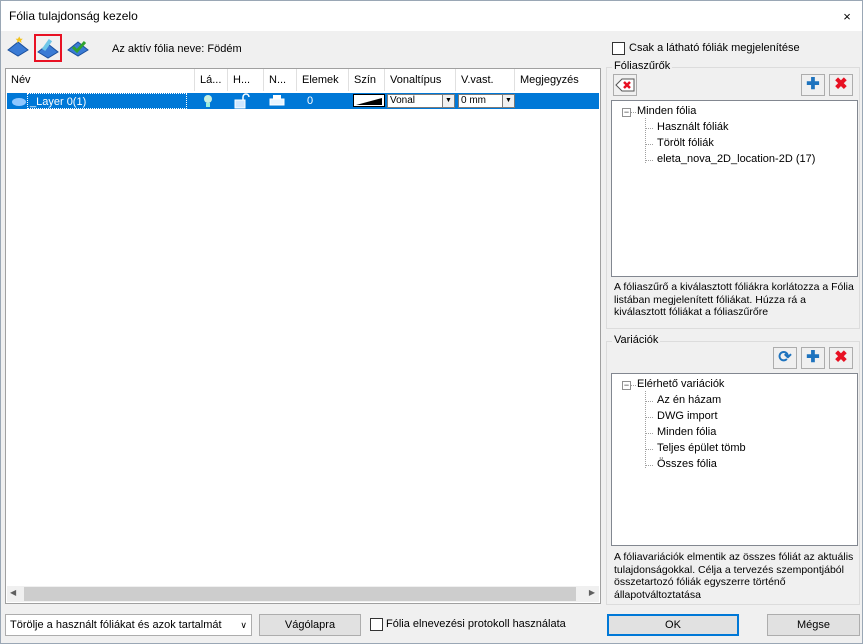 The width and height of the screenshot is (863, 644). I want to click on tree-item-available-variations: Elérhető variációk, so click(680, 384).